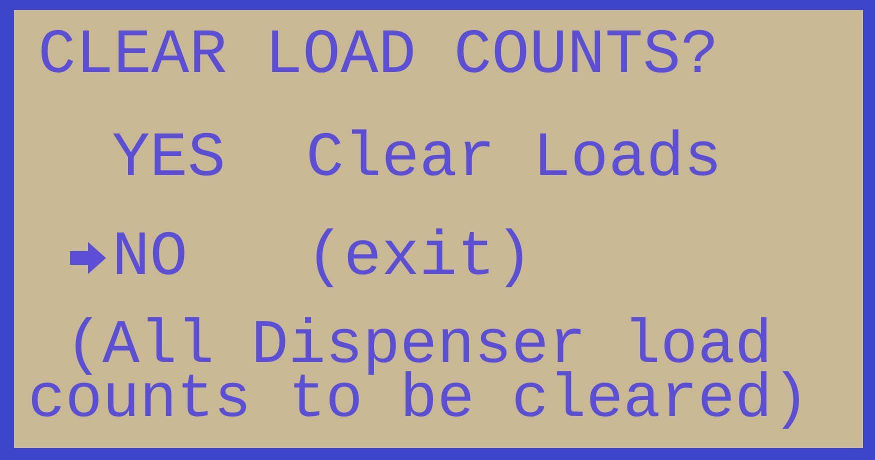 This screenshot has height=460, width=875. What do you see at coordinates (379, 55) in the screenshot?
I see `screen-title: CLEAR LOAD COUNTS?` at bounding box center [379, 55].